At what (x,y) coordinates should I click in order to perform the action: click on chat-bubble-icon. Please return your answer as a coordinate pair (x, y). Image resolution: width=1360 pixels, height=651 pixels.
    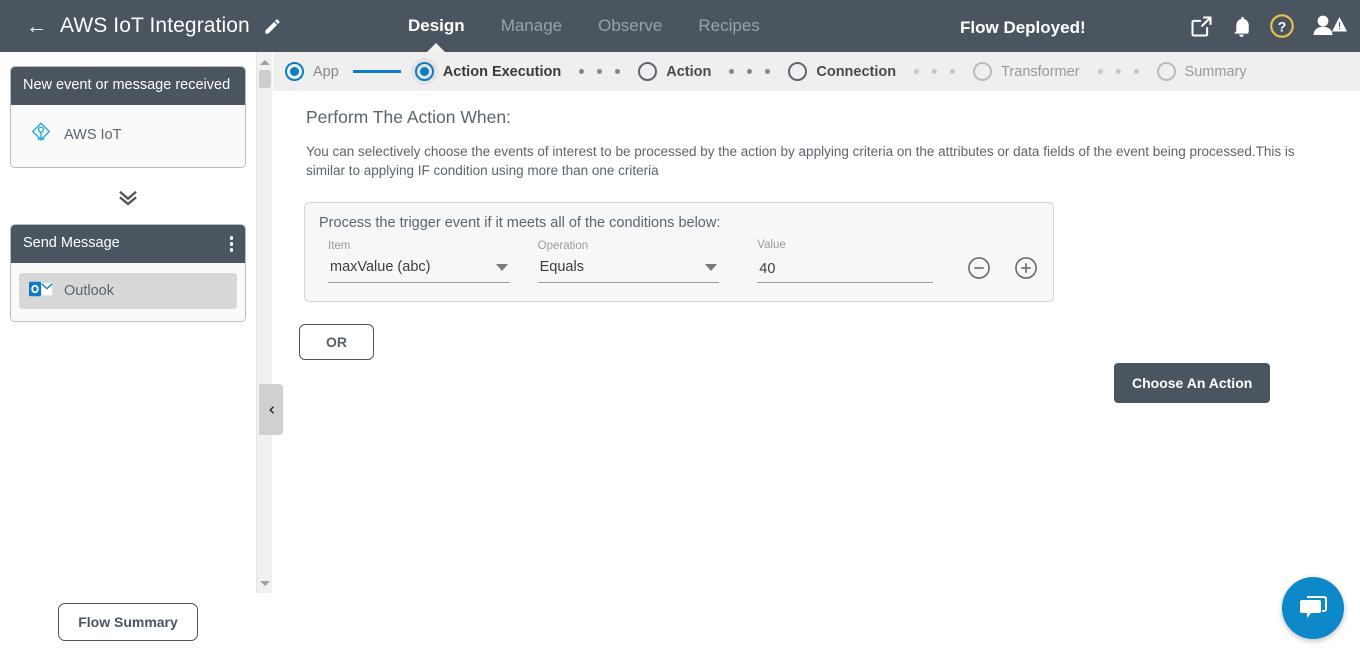
    Looking at the image, I should click on (1313, 608).